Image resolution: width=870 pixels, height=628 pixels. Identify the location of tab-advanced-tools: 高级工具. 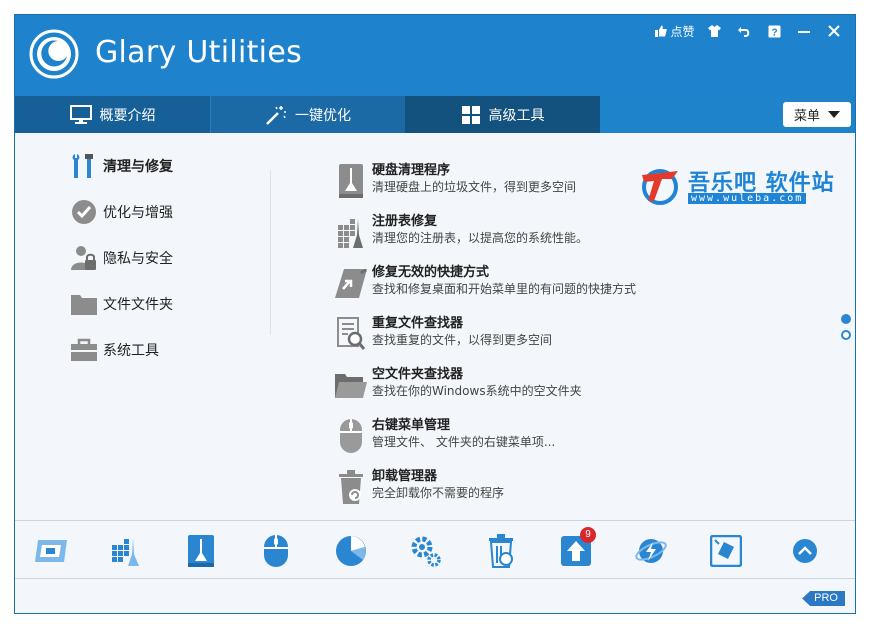
(502, 114).